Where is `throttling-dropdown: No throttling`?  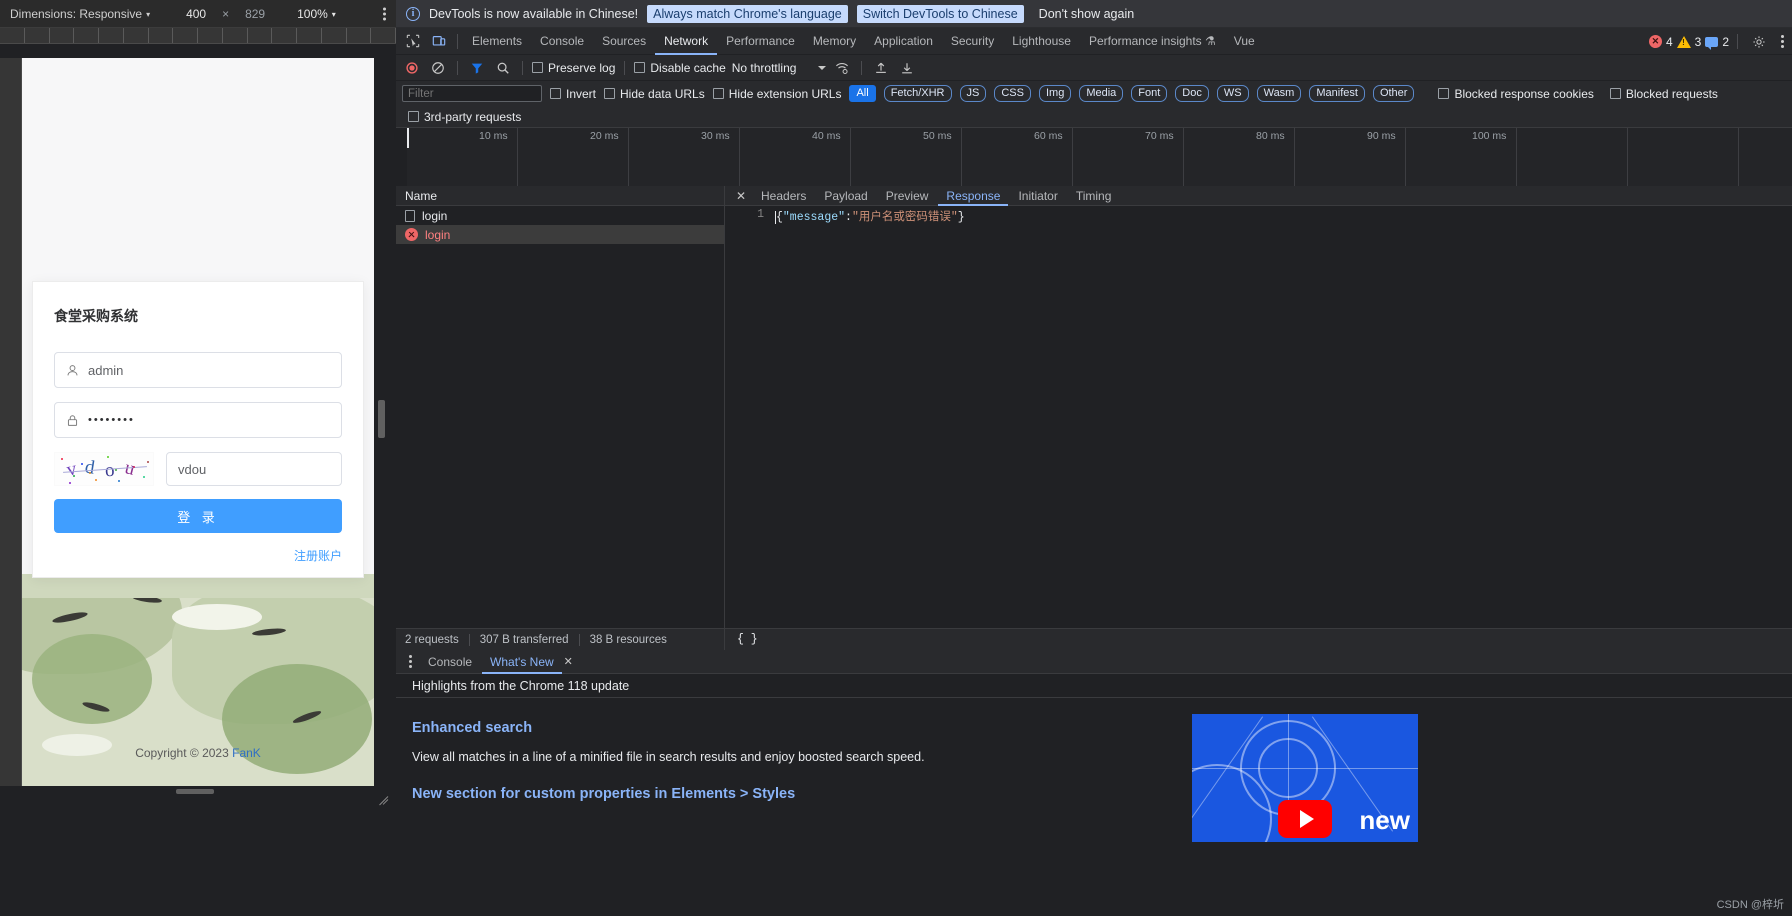 throttling-dropdown: No throttling is located at coordinates (779, 68).